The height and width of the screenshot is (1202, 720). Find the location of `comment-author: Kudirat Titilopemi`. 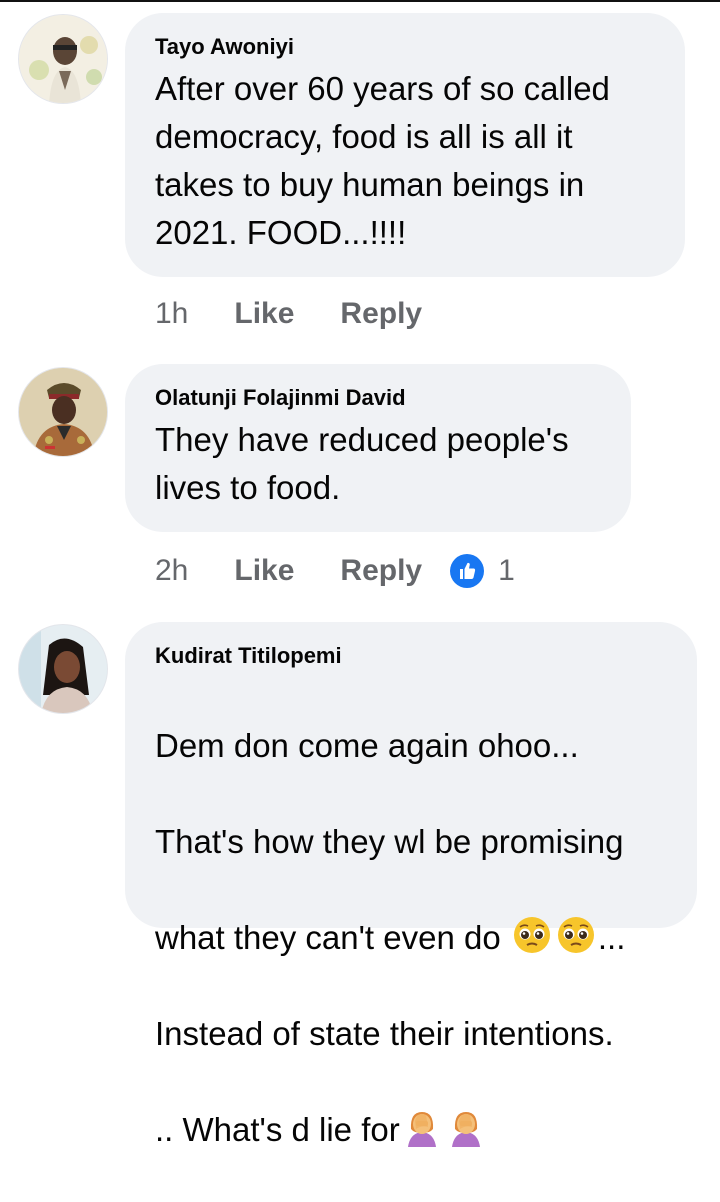

comment-author: Kudirat Titilopemi is located at coordinates (411, 656).